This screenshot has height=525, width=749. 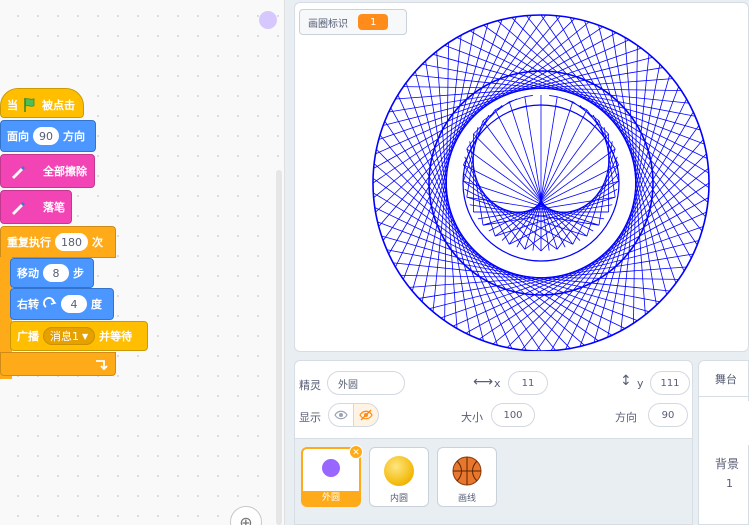 I want to click on move-steps-block: 移动 8 步, so click(x=52, y=273).